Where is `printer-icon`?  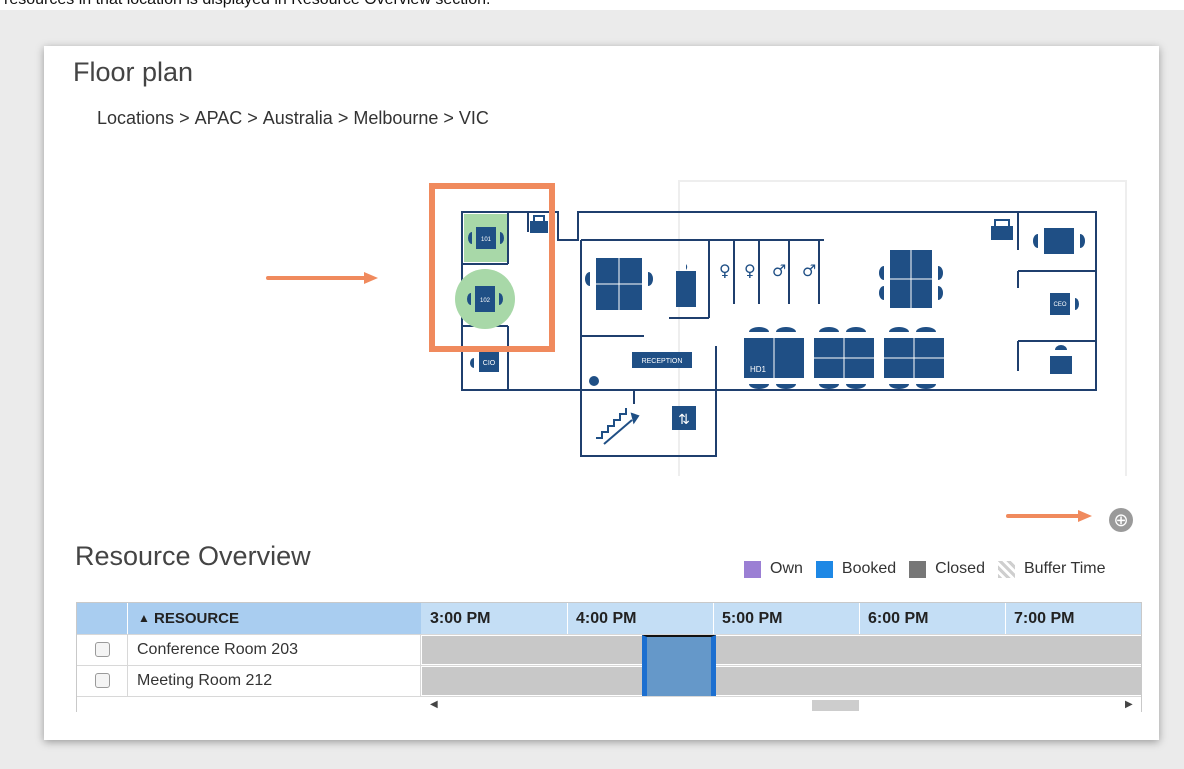
printer-icon is located at coordinates (539, 224).